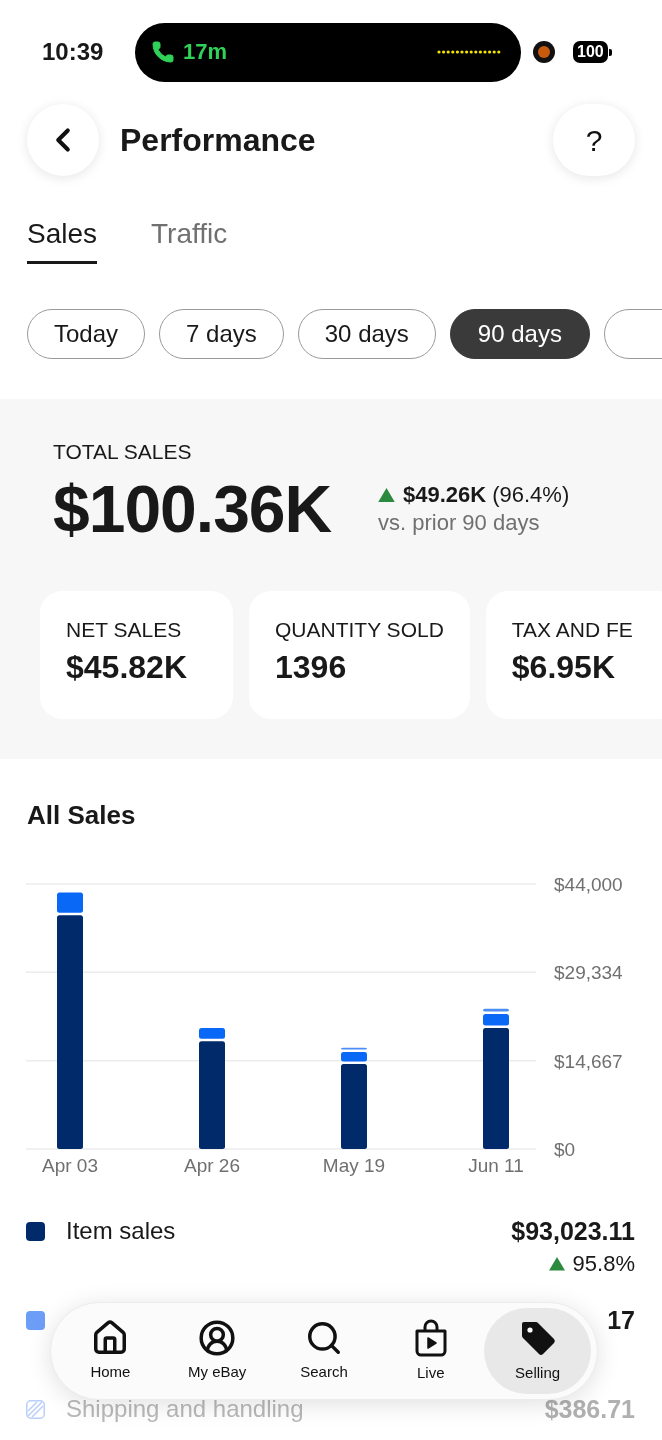 The width and height of the screenshot is (662, 1440). Describe the element at coordinates (563, 667) in the screenshot. I see `metric-value: $6.95K` at that location.